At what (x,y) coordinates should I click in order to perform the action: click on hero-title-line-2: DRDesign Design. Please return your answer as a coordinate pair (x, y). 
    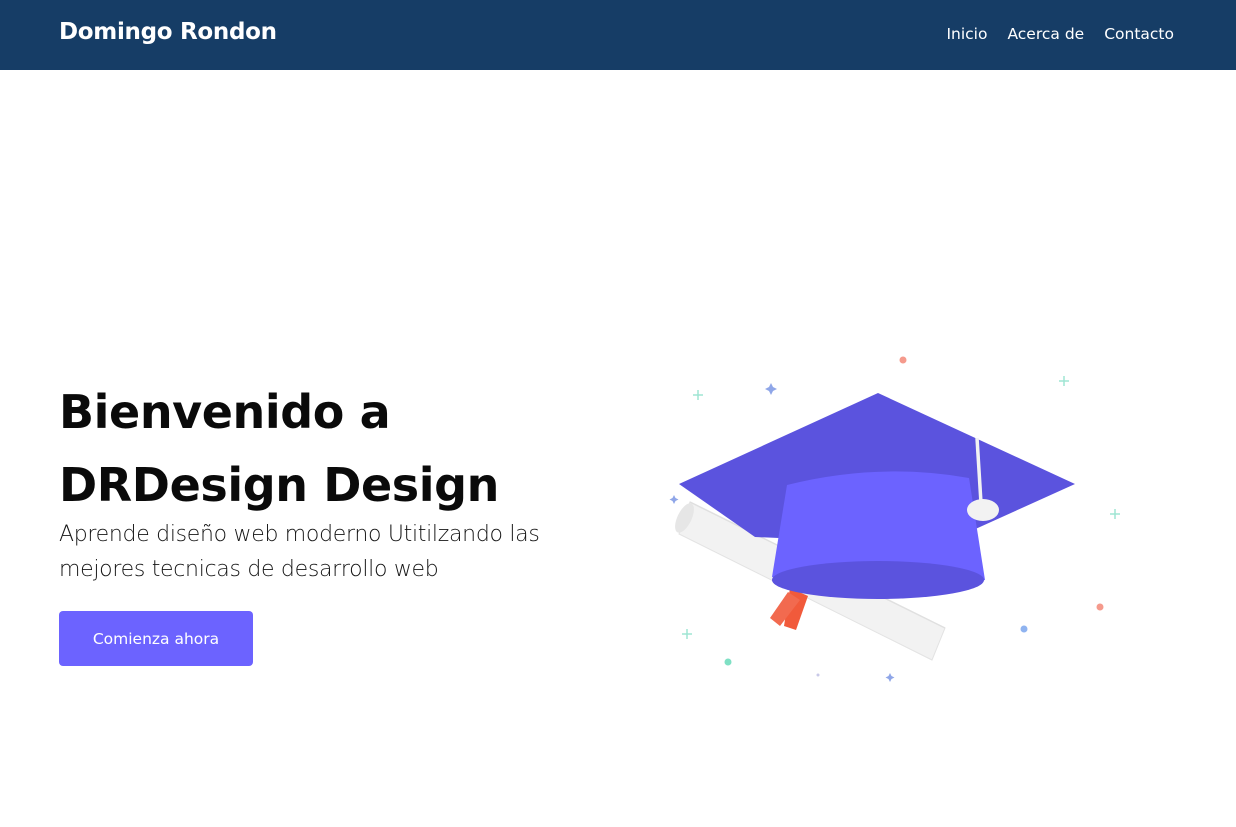
    Looking at the image, I should click on (279, 485).